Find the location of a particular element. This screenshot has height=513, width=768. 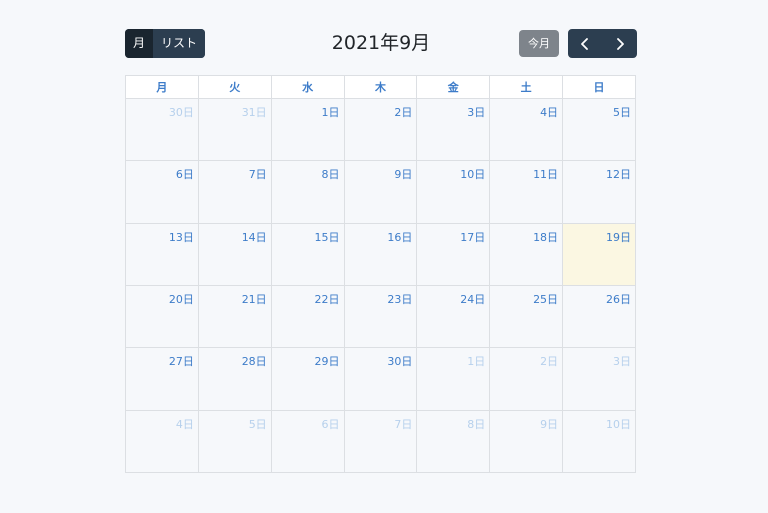

weekday-header: 月 is located at coordinates (162, 87).